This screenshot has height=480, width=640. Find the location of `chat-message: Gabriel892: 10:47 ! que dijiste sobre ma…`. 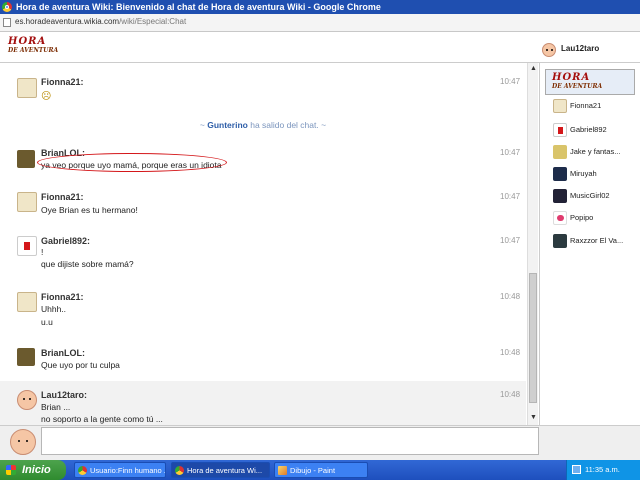

chat-message: Gabriel892: 10:47 ! que dijiste sobre ma… is located at coordinates (263, 255).